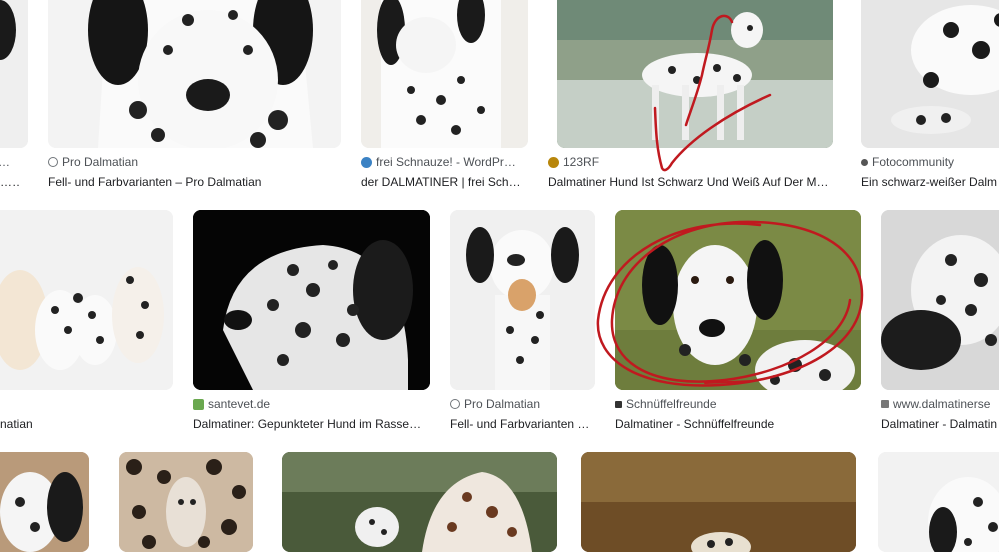  I want to click on source-label: Schnüffelfreunde, so click(671, 404).